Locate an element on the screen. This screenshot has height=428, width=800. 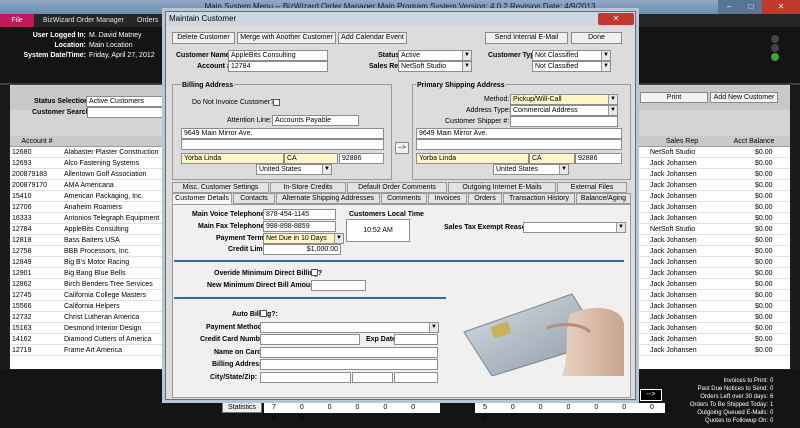
send-internal-email-button: Send Internal E-Mail is located at coordinates (526, 38).